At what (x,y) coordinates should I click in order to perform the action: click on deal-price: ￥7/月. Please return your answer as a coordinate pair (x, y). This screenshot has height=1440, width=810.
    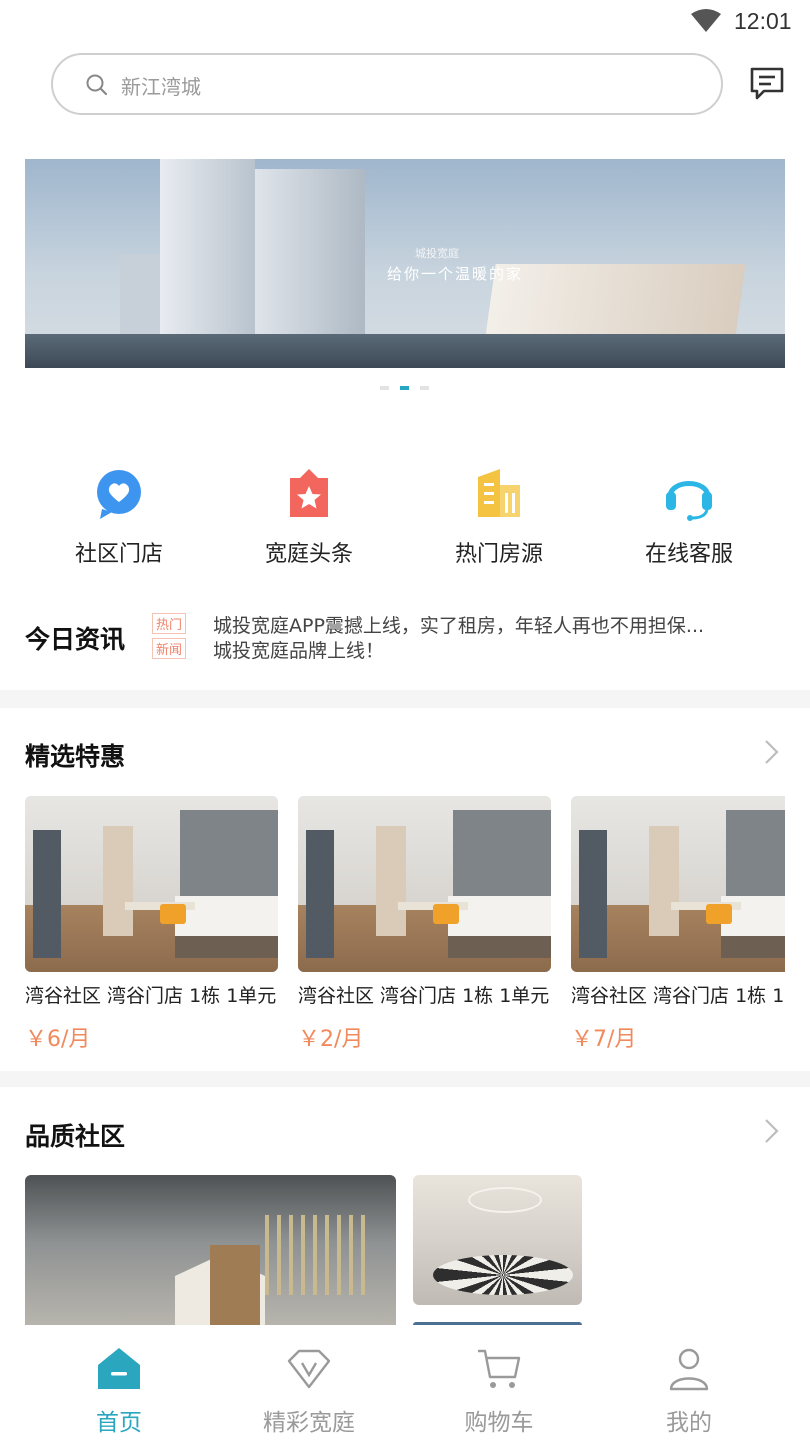
    Looking at the image, I should click on (604, 1039).